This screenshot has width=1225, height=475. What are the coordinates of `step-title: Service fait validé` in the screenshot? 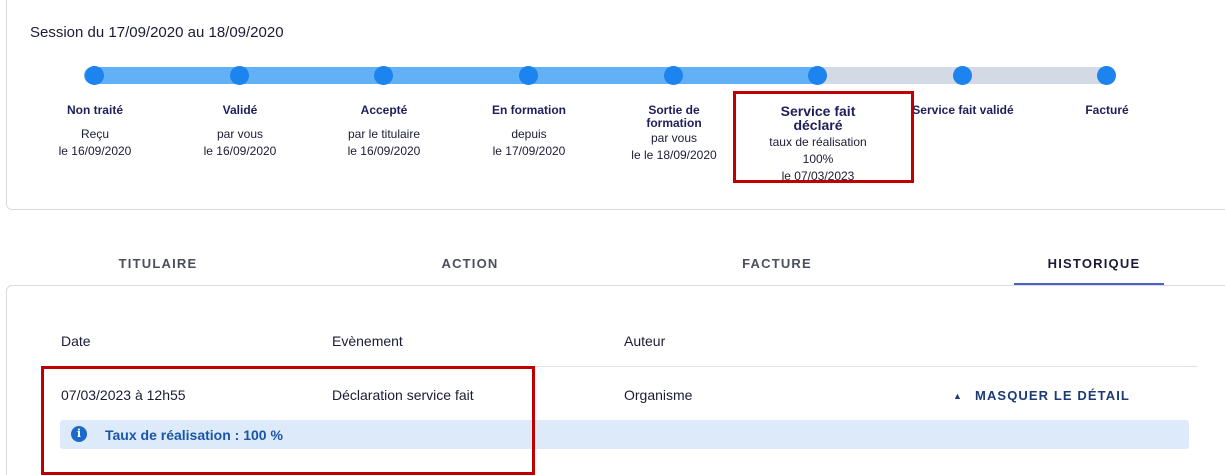 It's located at (963, 110).